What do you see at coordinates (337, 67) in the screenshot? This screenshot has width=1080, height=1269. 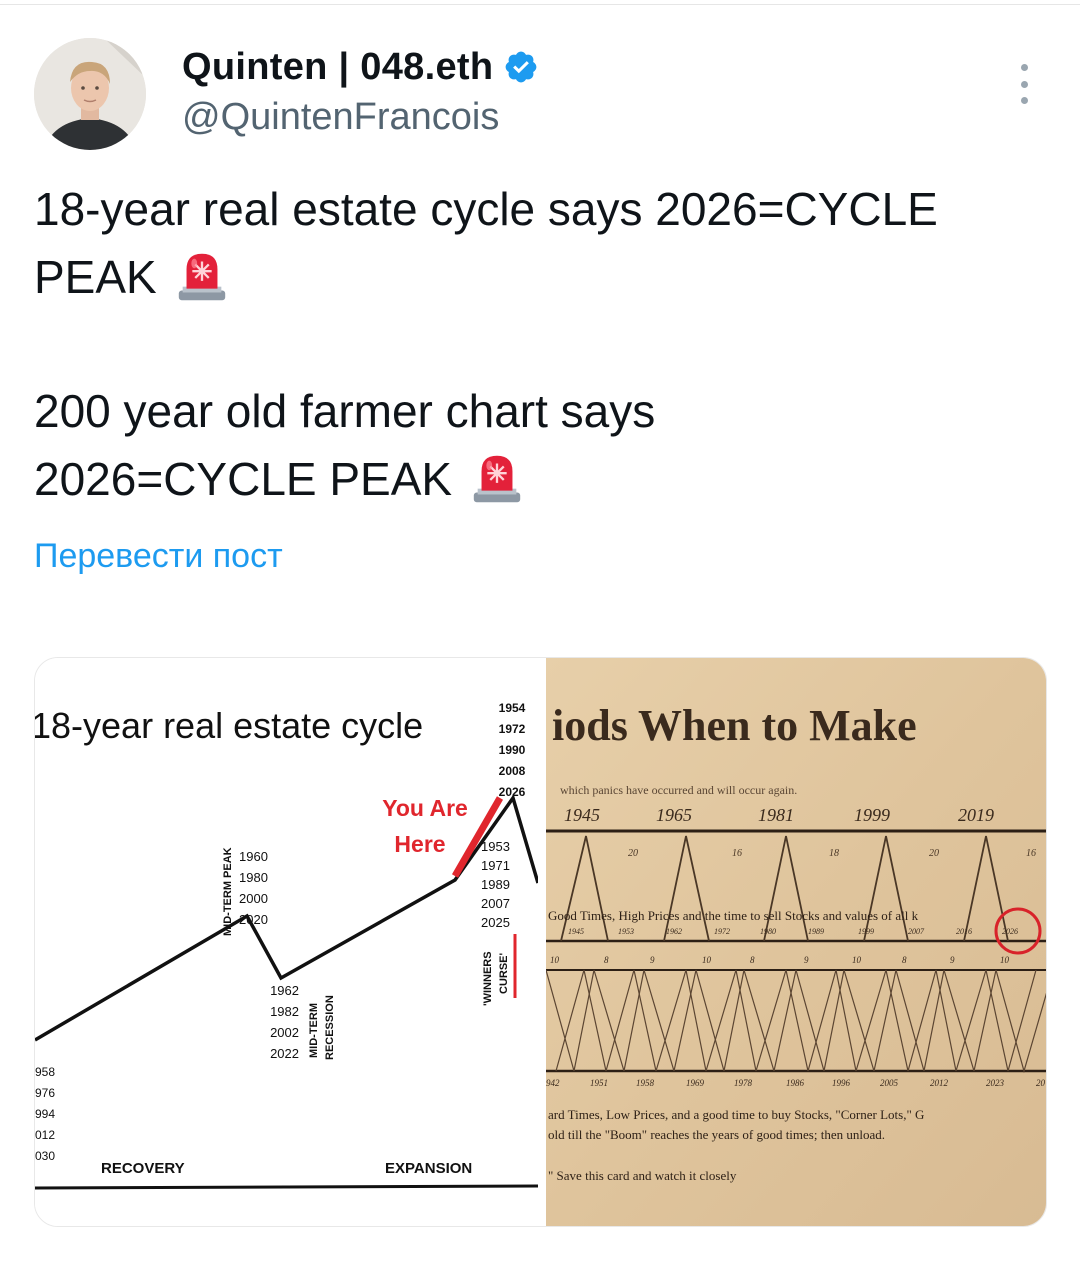 I see `author-display-name: Quinten | 048.eth` at bounding box center [337, 67].